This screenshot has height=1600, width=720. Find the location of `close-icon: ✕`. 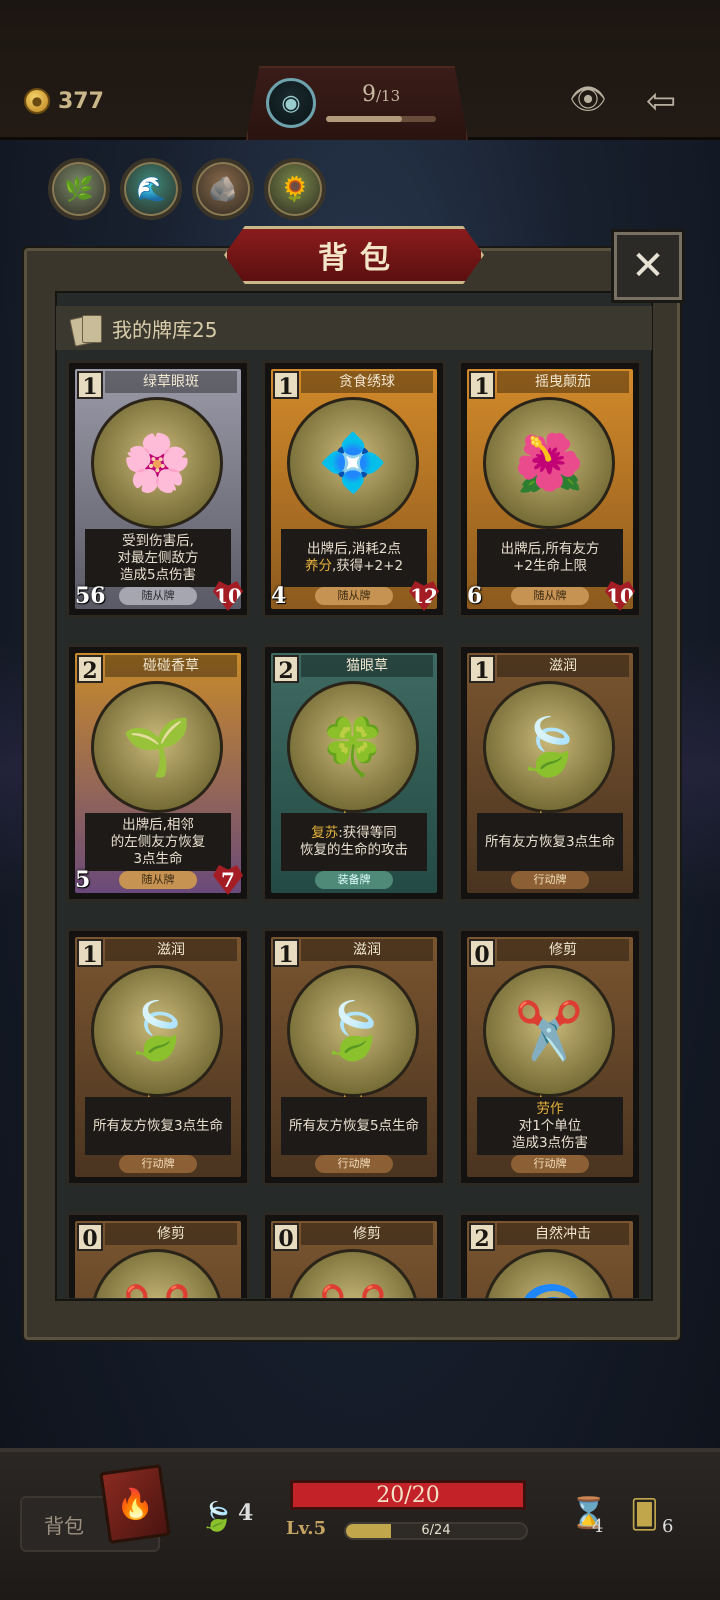

close-icon: ✕ is located at coordinates (648, 266).